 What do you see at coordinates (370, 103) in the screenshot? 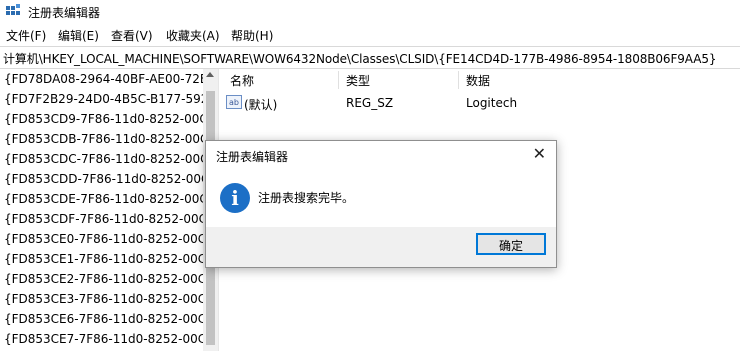
I see `value-type: REG_SZ` at bounding box center [370, 103].